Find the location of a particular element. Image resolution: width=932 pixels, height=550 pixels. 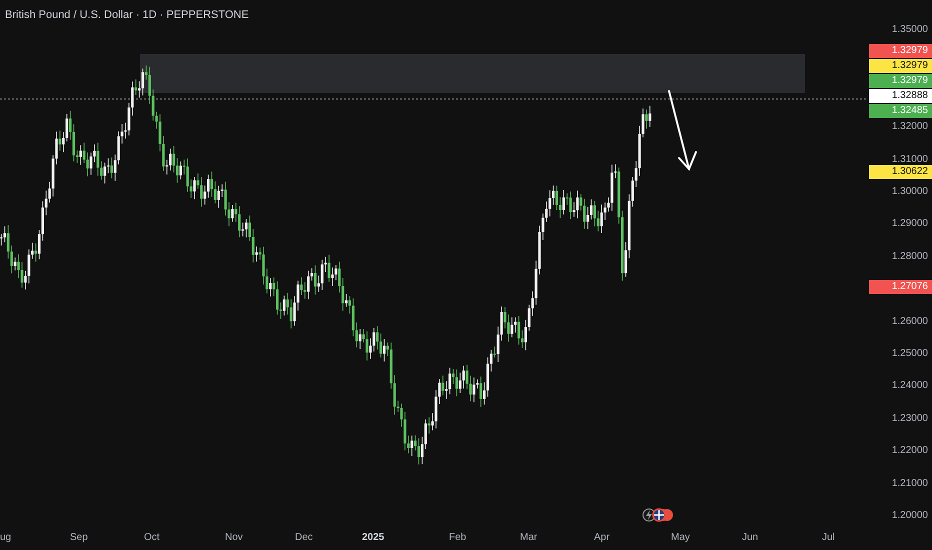

time-label: ug is located at coordinates (6, 538).